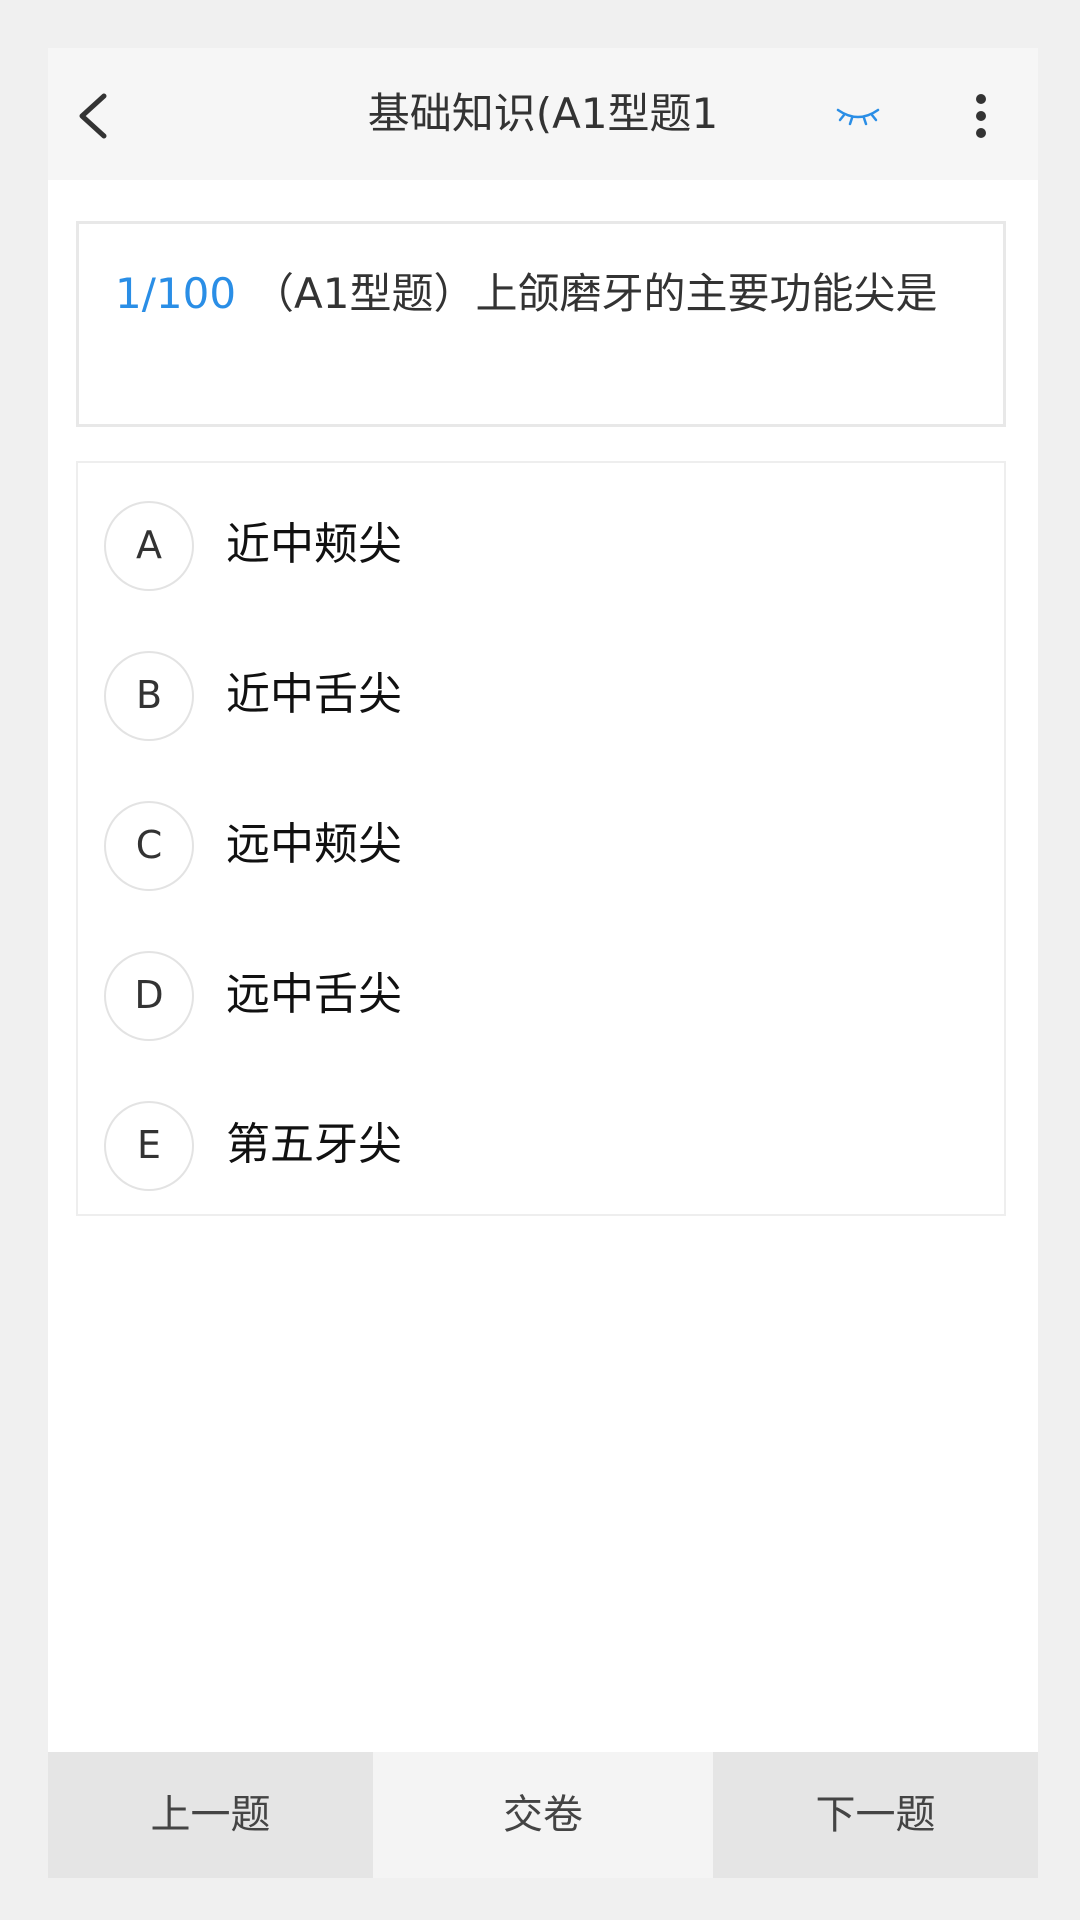 The width and height of the screenshot is (1080, 1920). What do you see at coordinates (314, 694) in the screenshot?
I see `option-label: 近中舌尖` at bounding box center [314, 694].